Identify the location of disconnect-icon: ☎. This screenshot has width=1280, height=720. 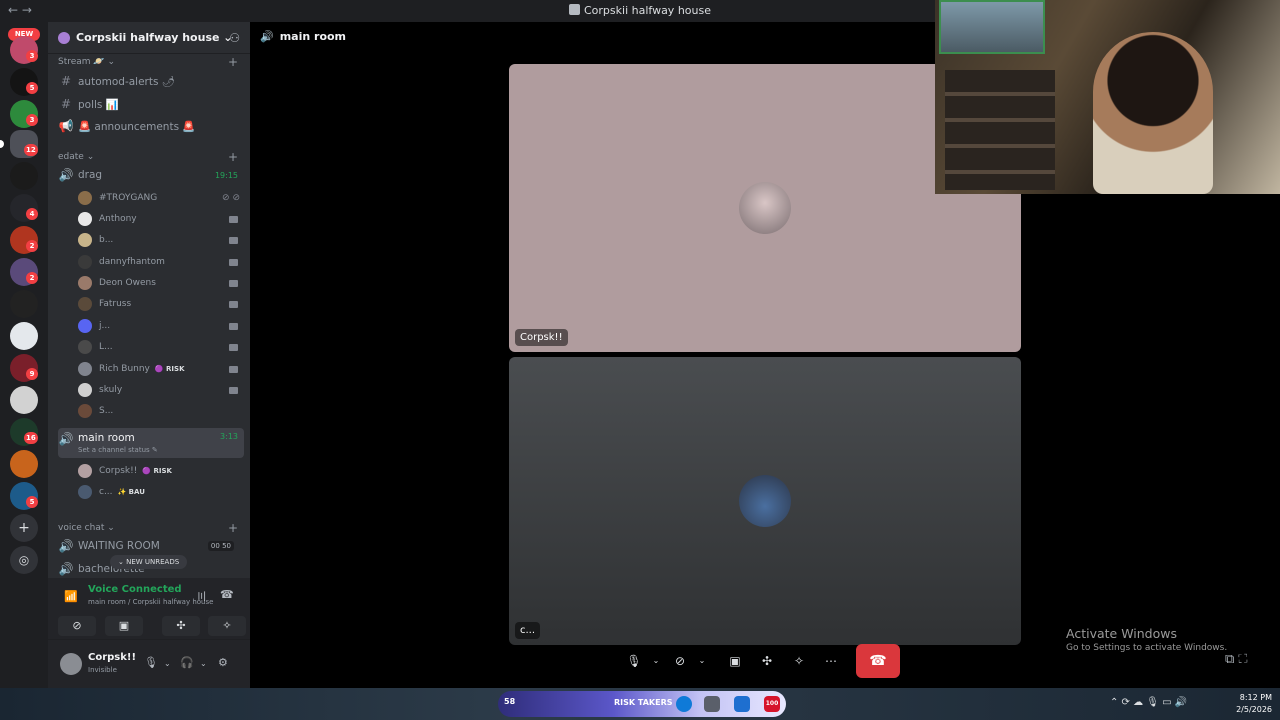
(227, 594).